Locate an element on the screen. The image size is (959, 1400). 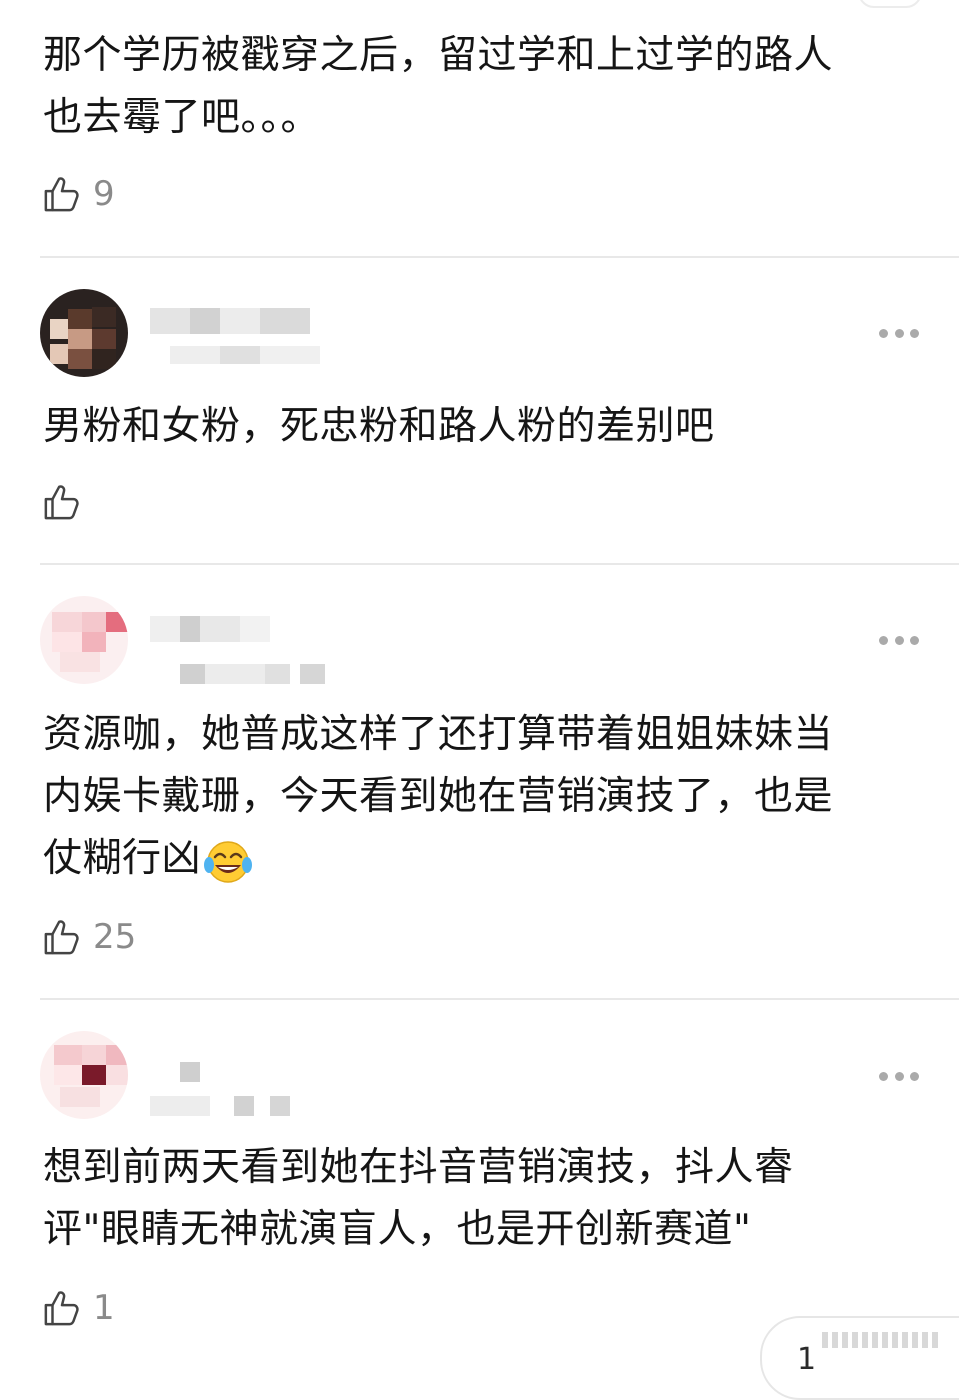
like-button: 25 is located at coordinates (89, 937).